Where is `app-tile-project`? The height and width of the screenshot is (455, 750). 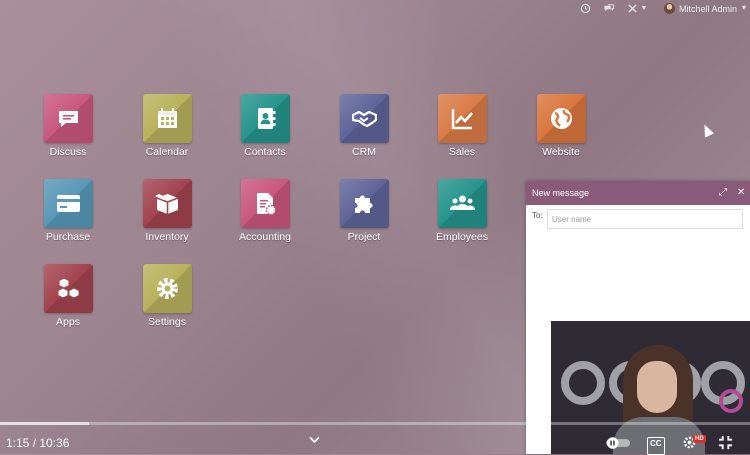 app-tile-project is located at coordinates (364, 203).